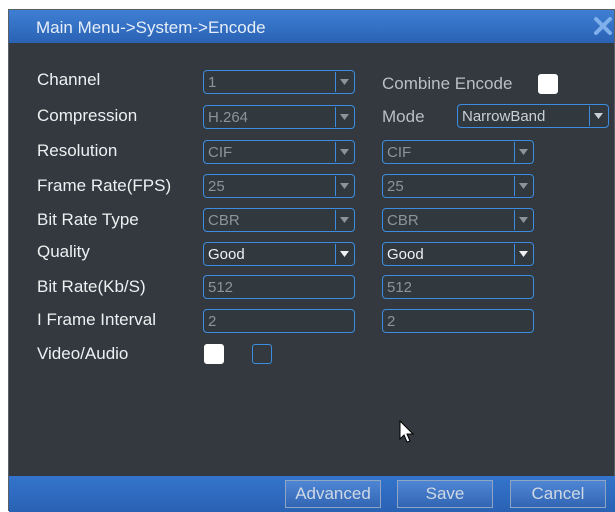 This screenshot has width=615, height=512. What do you see at coordinates (458, 220) in the screenshot?
I see `extra-bit-rate-type-select: CBR` at bounding box center [458, 220].